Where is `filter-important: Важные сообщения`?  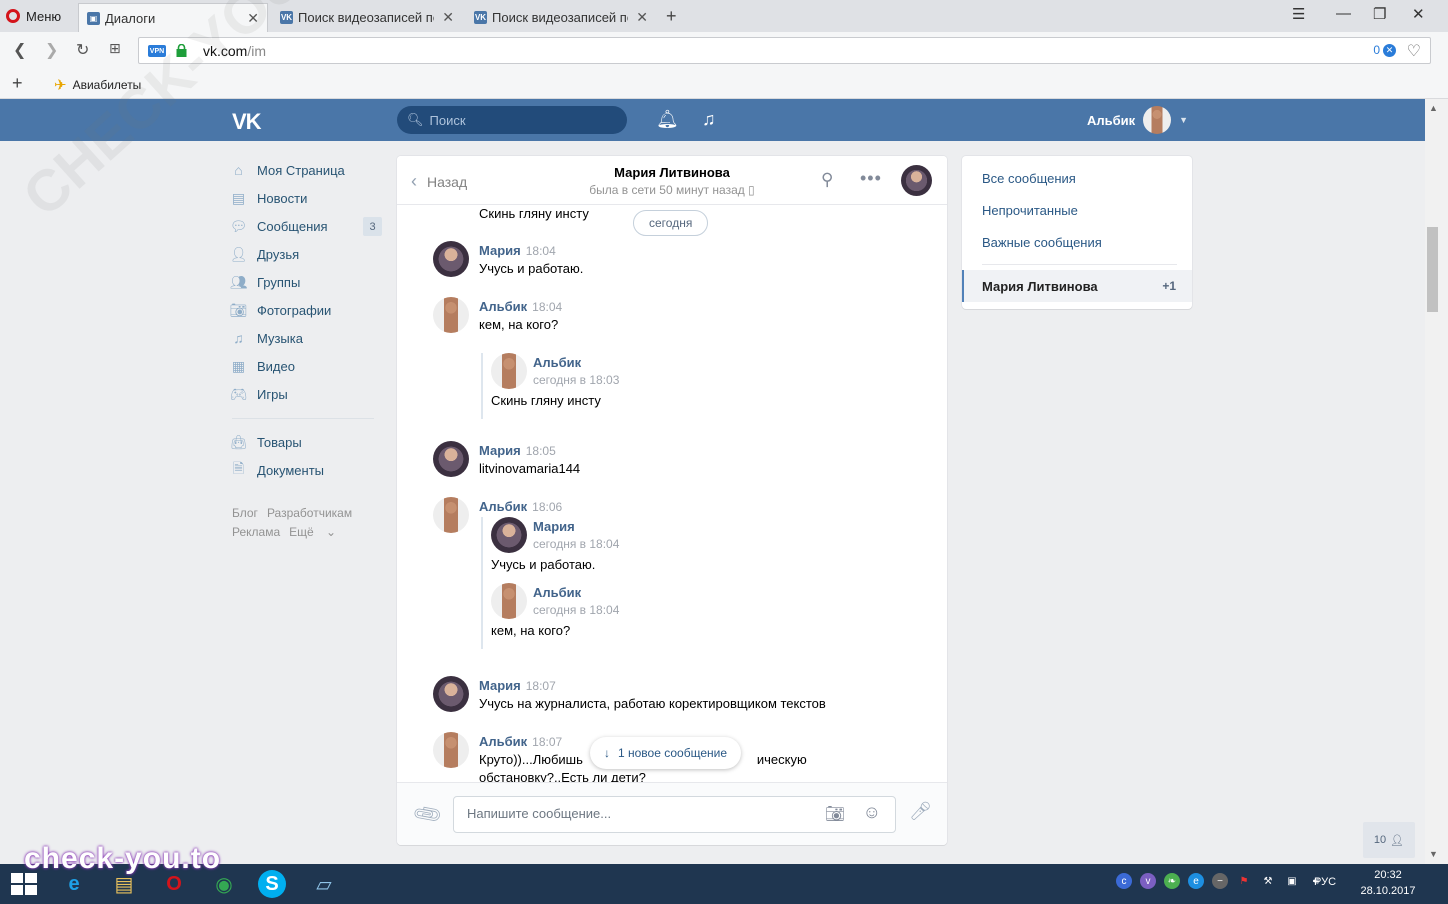 filter-important: Важные сообщения is located at coordinates (1042, 242).